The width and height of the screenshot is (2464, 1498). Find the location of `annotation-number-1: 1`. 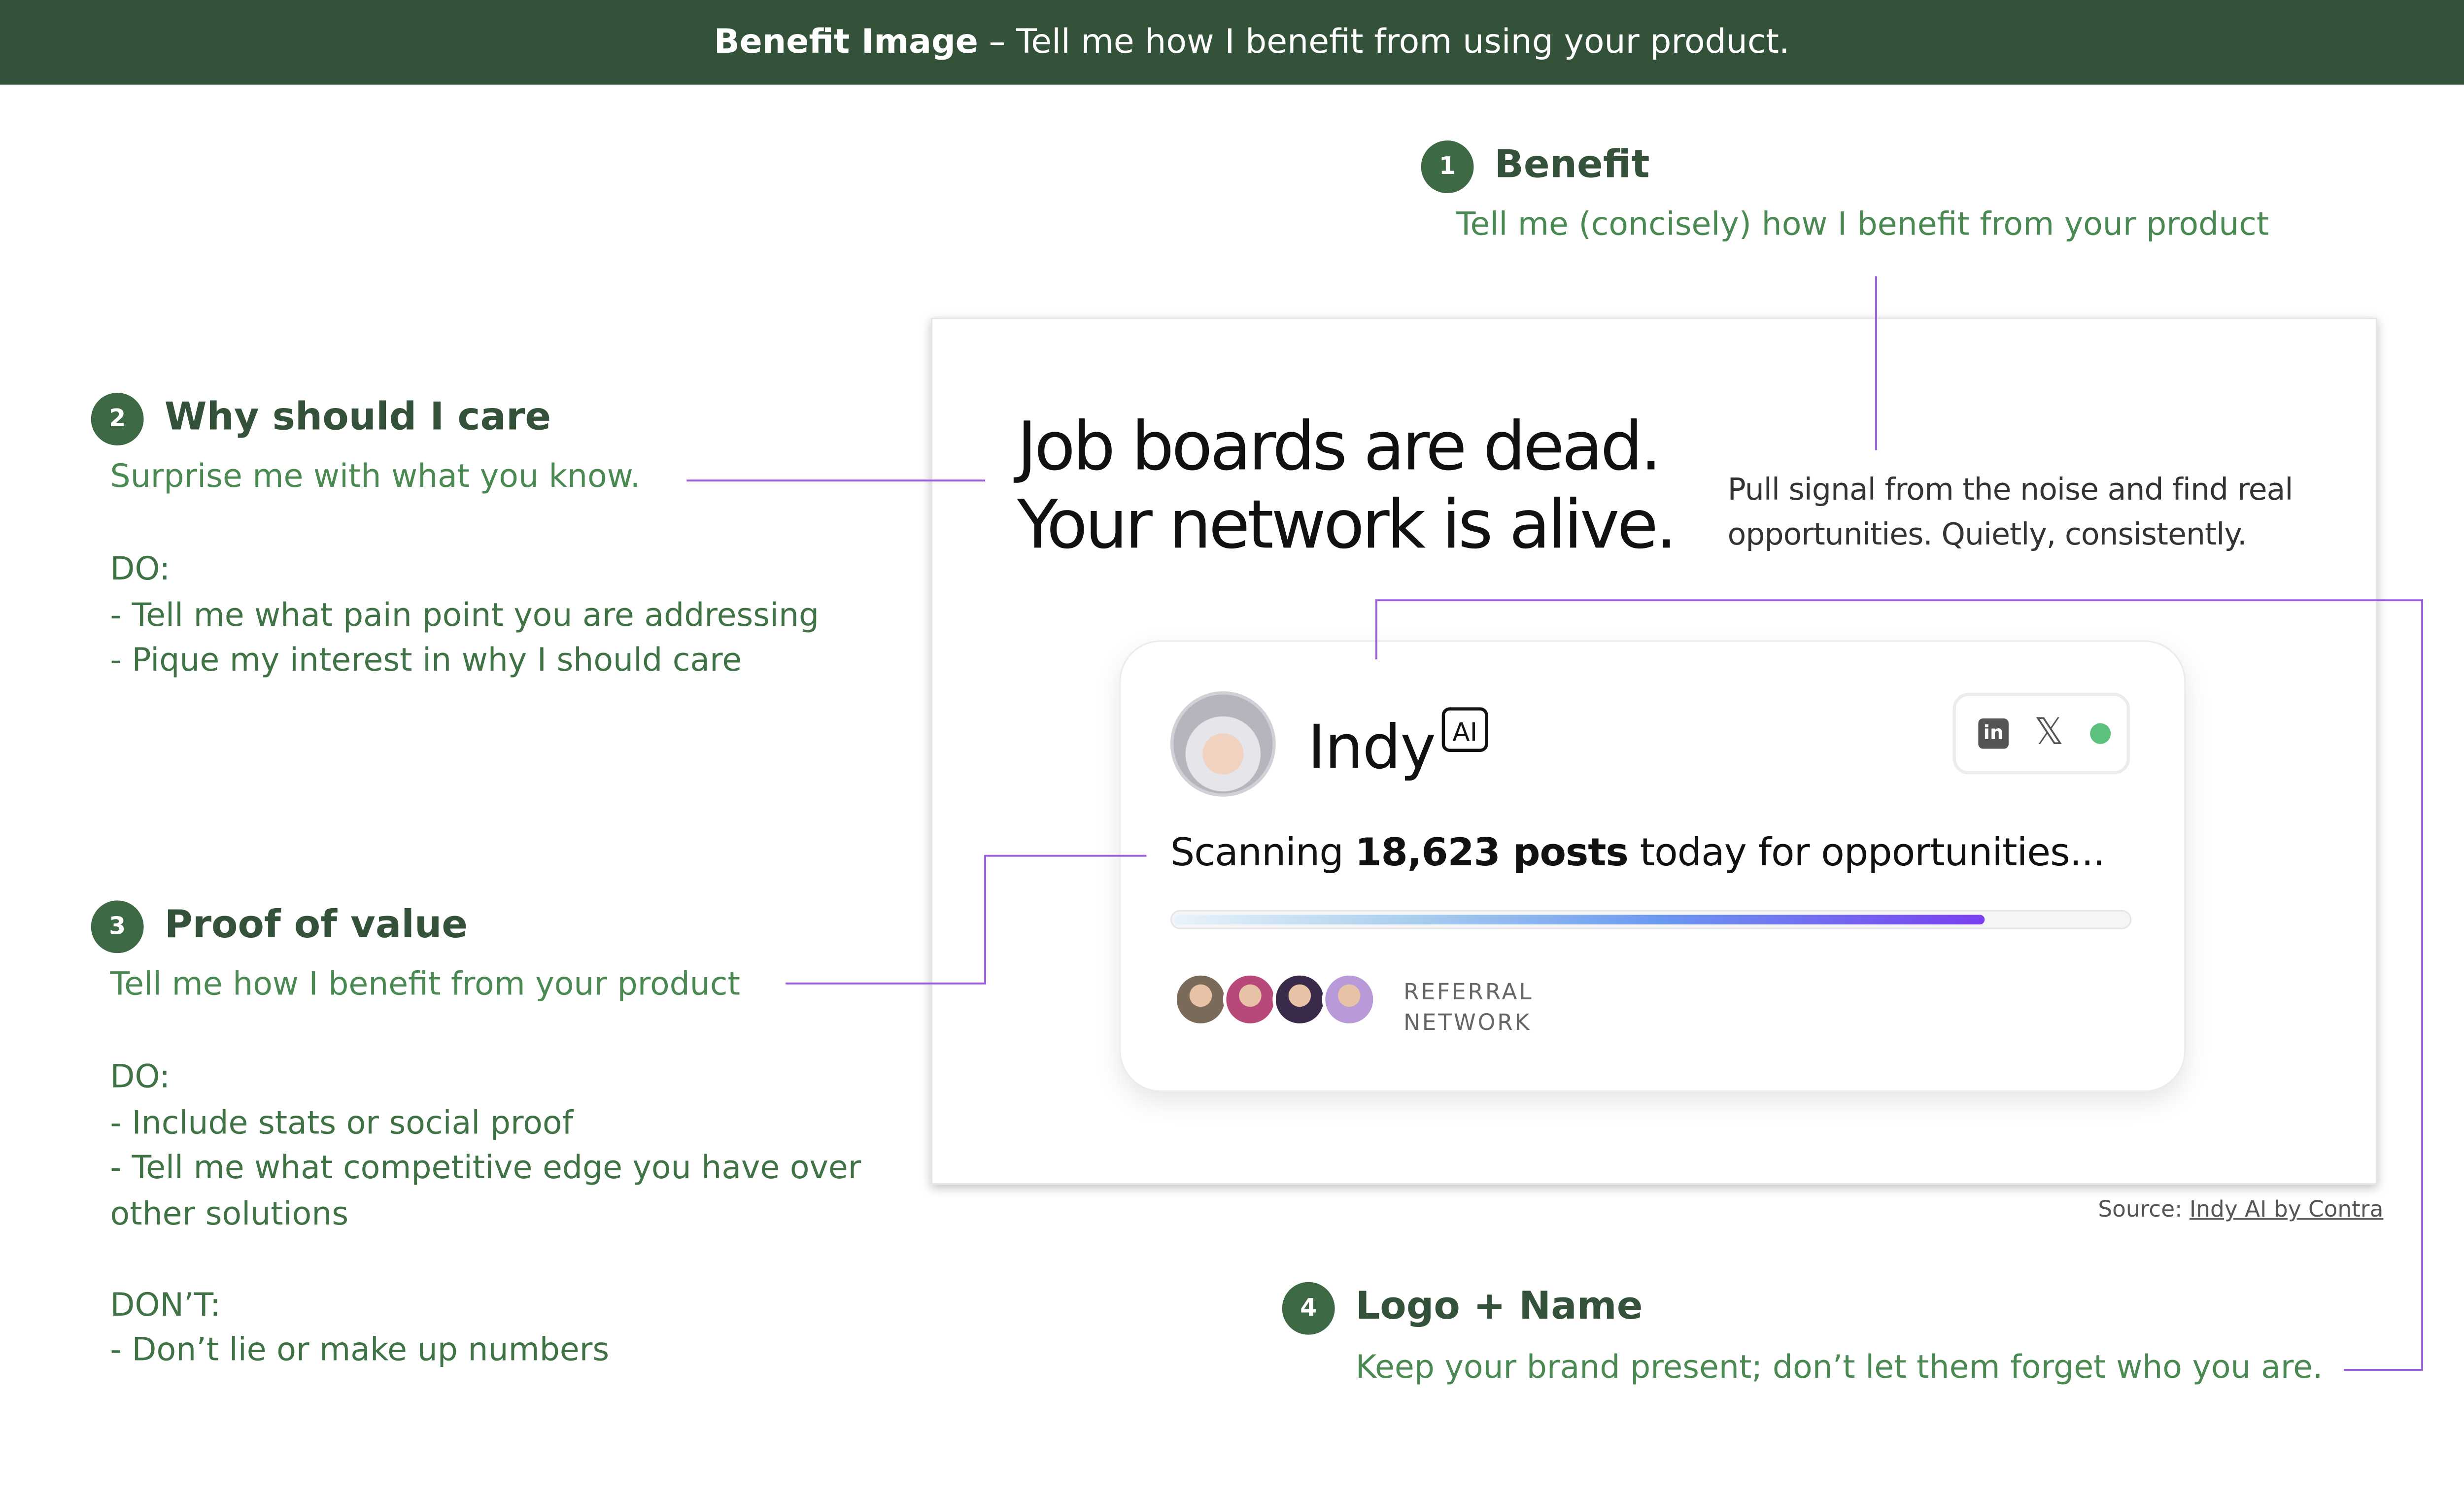

annotation-number-1: 1 is located at coordinates (1447, 167).